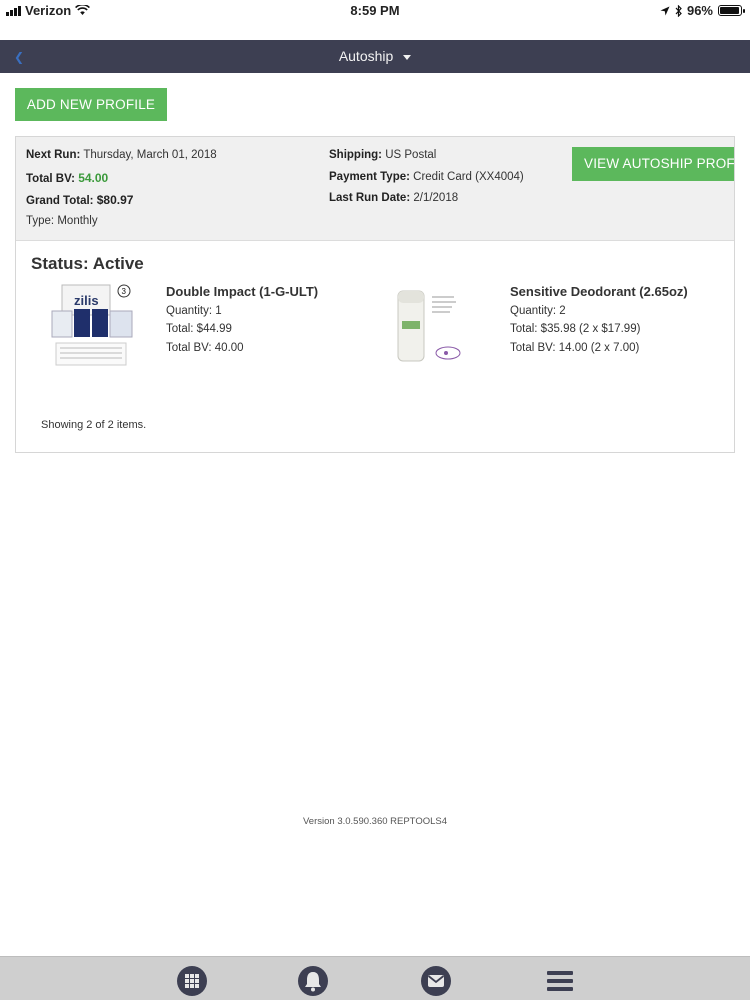 Image resolution: width=750 pixels, height=1000 pixels. I want to click on battery-icon, so click(731, 10).